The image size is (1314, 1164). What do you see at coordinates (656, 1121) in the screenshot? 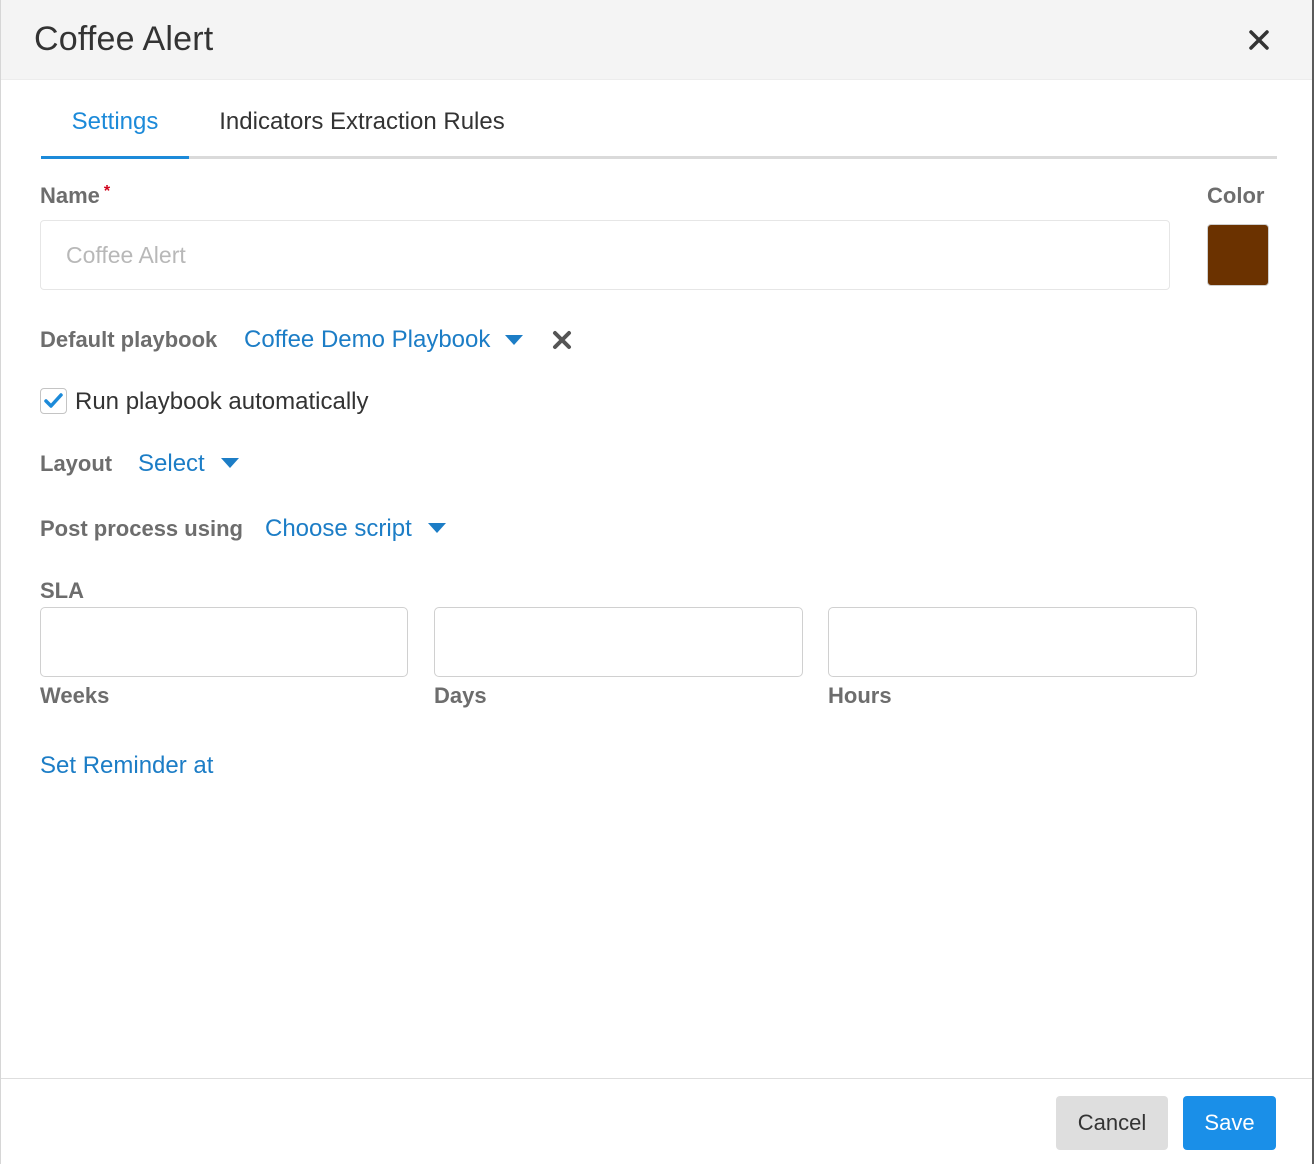
I see `dialog-footer: Cancel Save` at bounding box center [656, 1121].